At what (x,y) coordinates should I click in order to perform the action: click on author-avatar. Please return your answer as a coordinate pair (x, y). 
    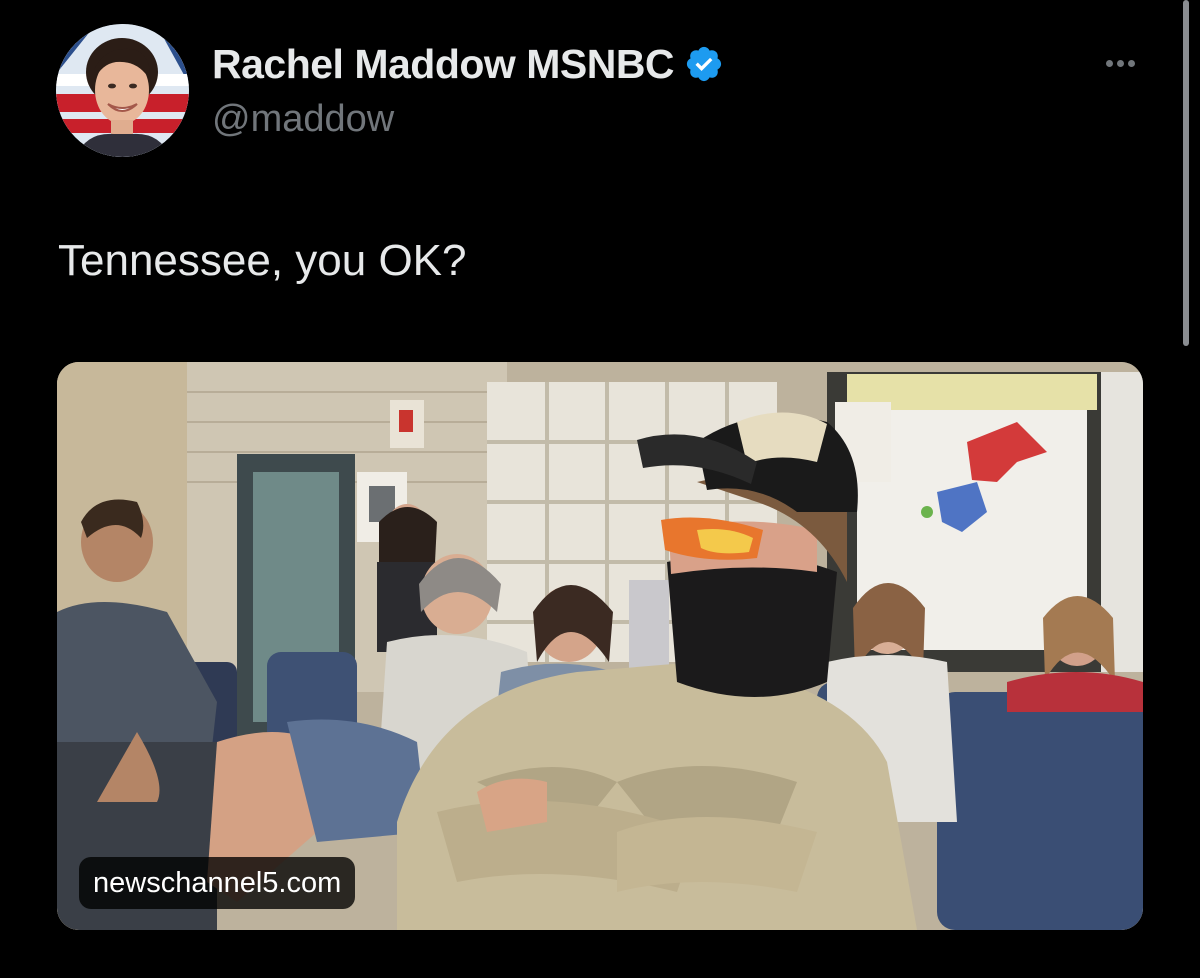
    Looking at the image, I should click on (122, 90).